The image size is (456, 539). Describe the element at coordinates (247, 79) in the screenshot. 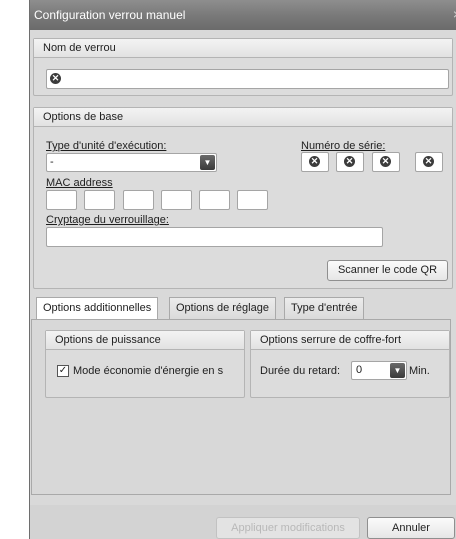

I see `lock-name-input: ✕` at that location.